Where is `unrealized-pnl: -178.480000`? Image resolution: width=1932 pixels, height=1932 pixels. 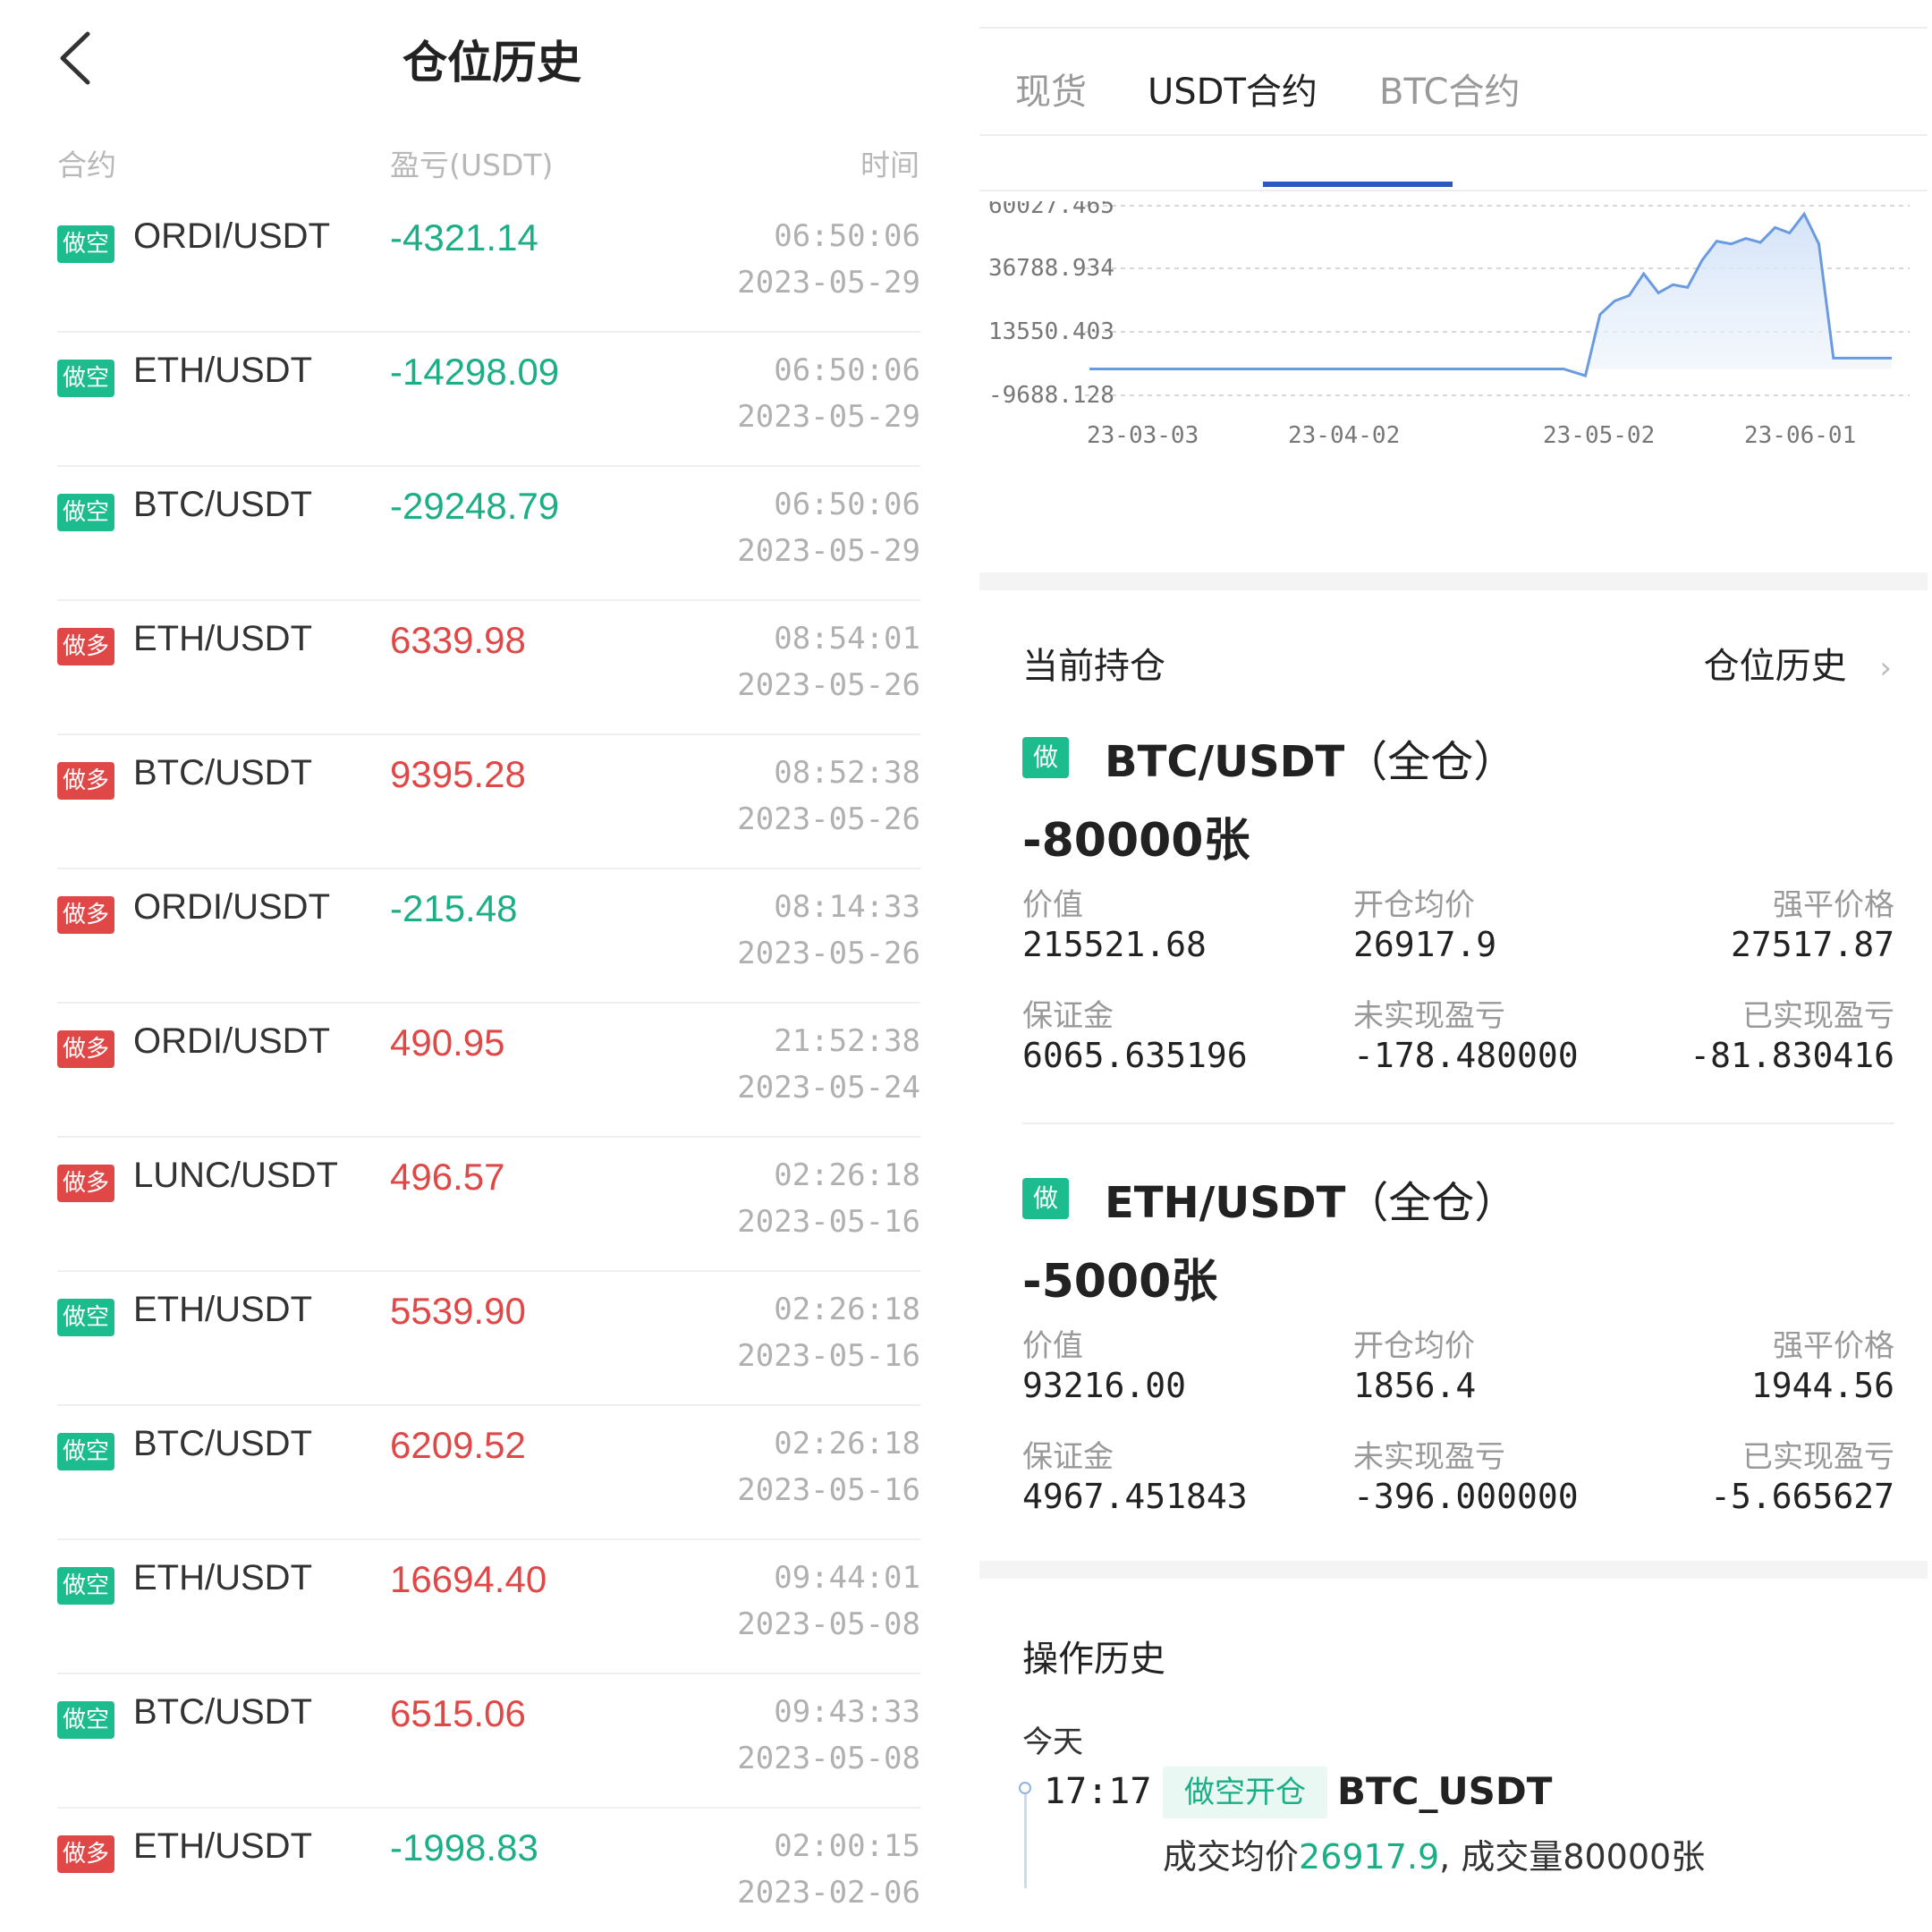
unrealized-pnl: -178.480000 is located at coordinates (1466, 1055).